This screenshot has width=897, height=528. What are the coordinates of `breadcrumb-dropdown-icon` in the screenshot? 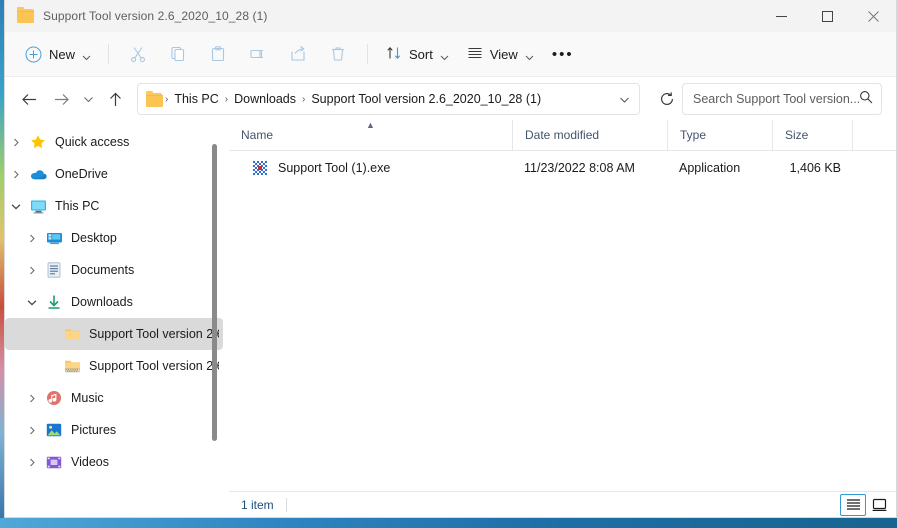 It's located at (624, 99).